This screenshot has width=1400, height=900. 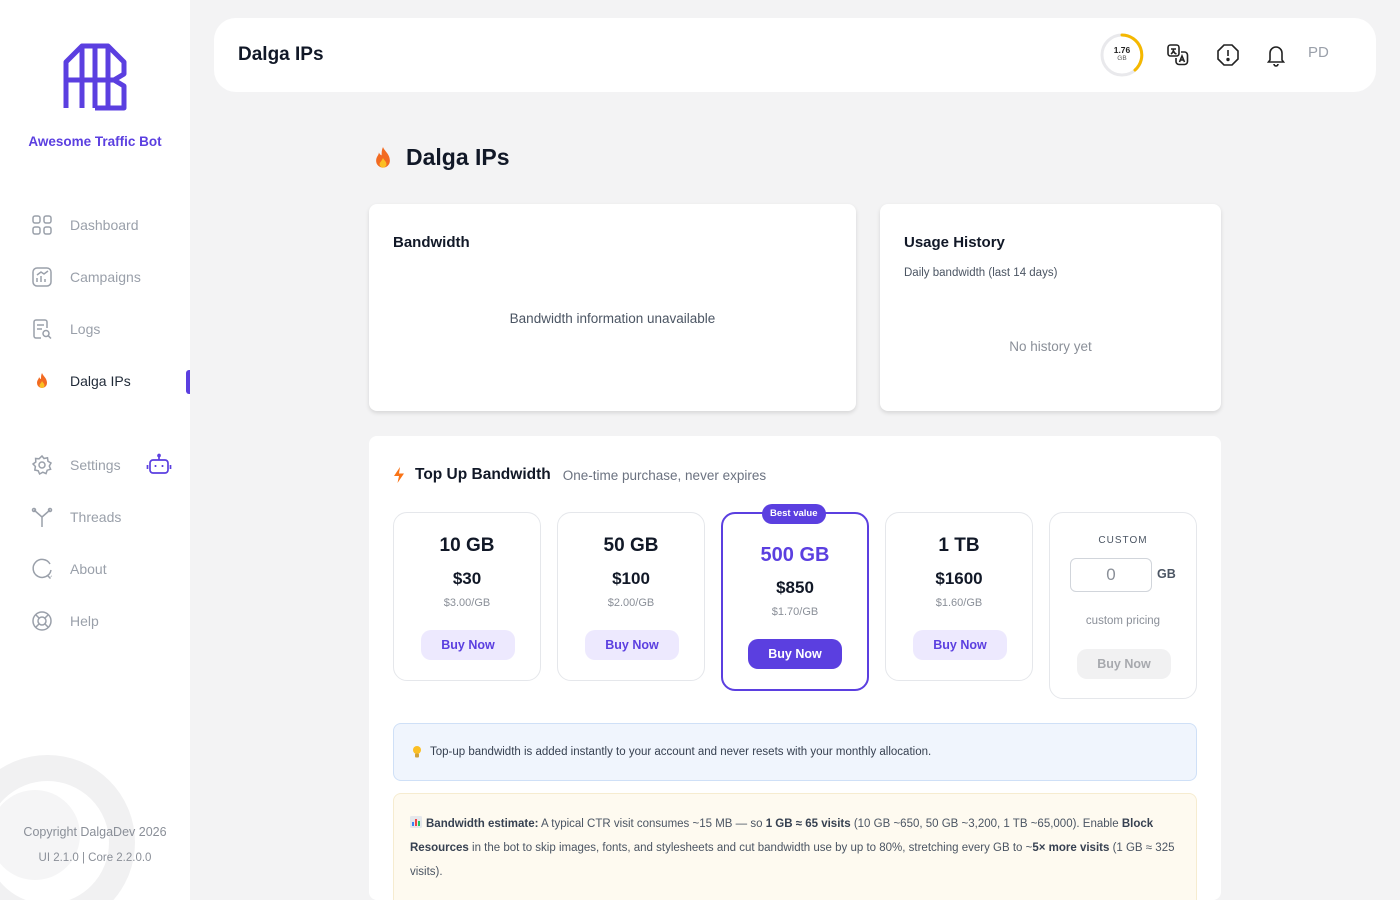 What do you see at coordinates (1111, 575) in the screenshot?
I see `custom-gb-input` at bounding box center [1111, 575].